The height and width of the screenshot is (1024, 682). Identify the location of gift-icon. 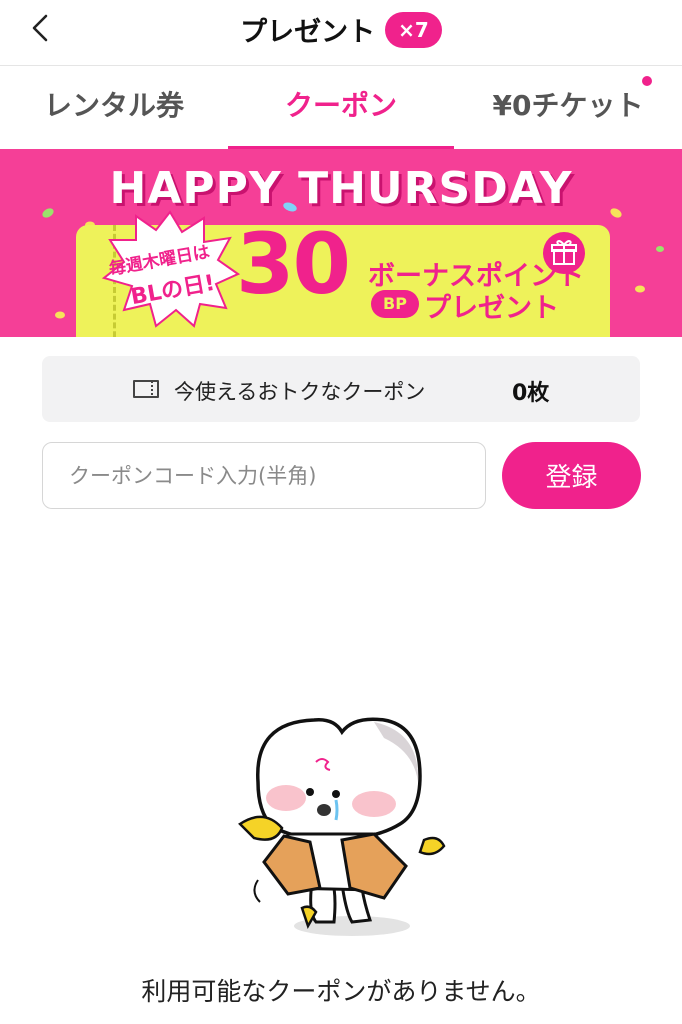
(564, 253).